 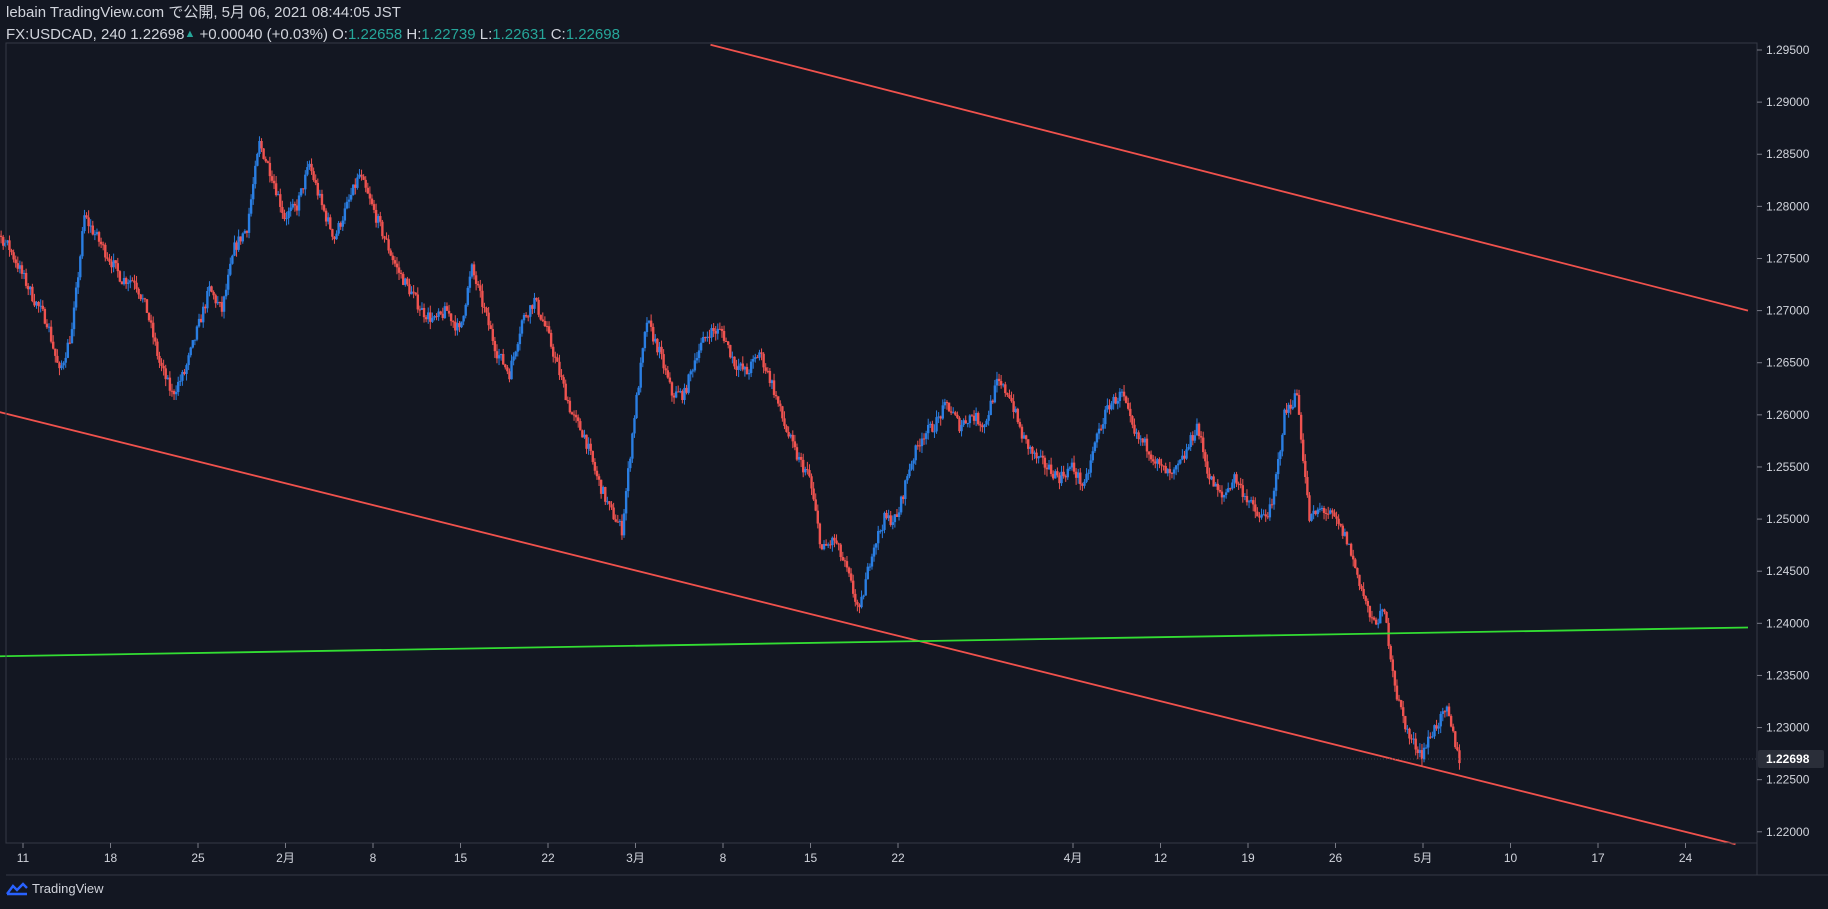 What do you see at coordinates (1788, 519) in the screenshot?
I see `price-tick-label: 1.25000` at bounding box center [1788, 519].